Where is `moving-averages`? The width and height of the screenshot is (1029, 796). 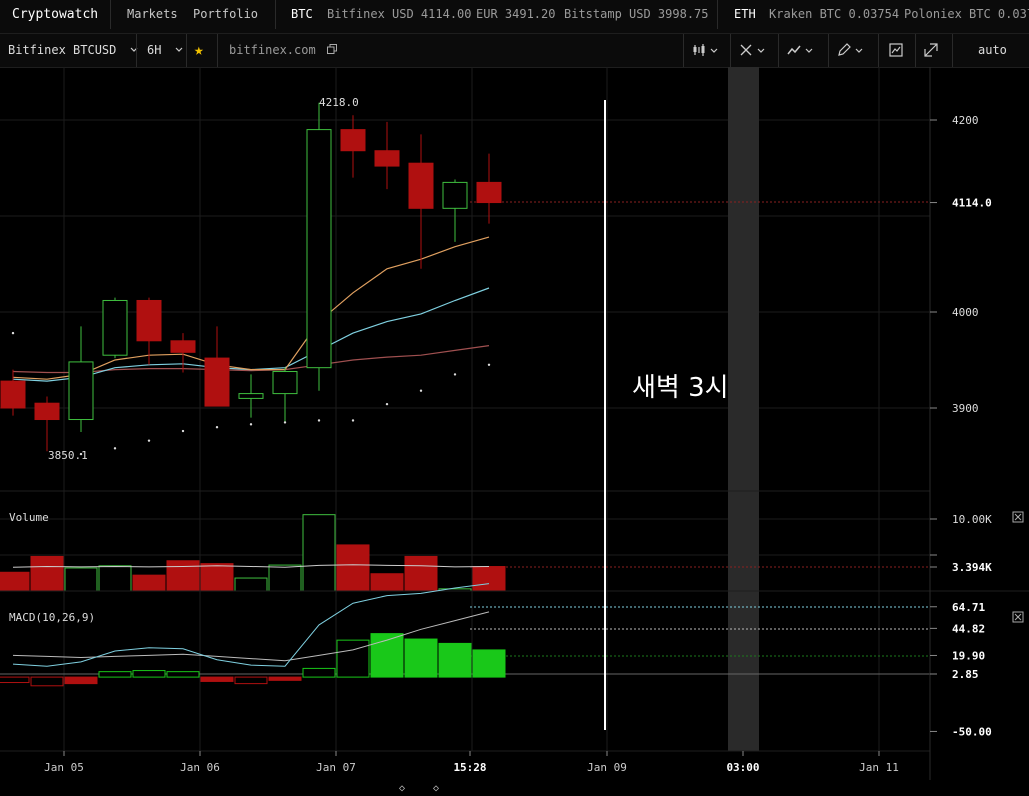 moving-averages is located at coordinates (251, 309).